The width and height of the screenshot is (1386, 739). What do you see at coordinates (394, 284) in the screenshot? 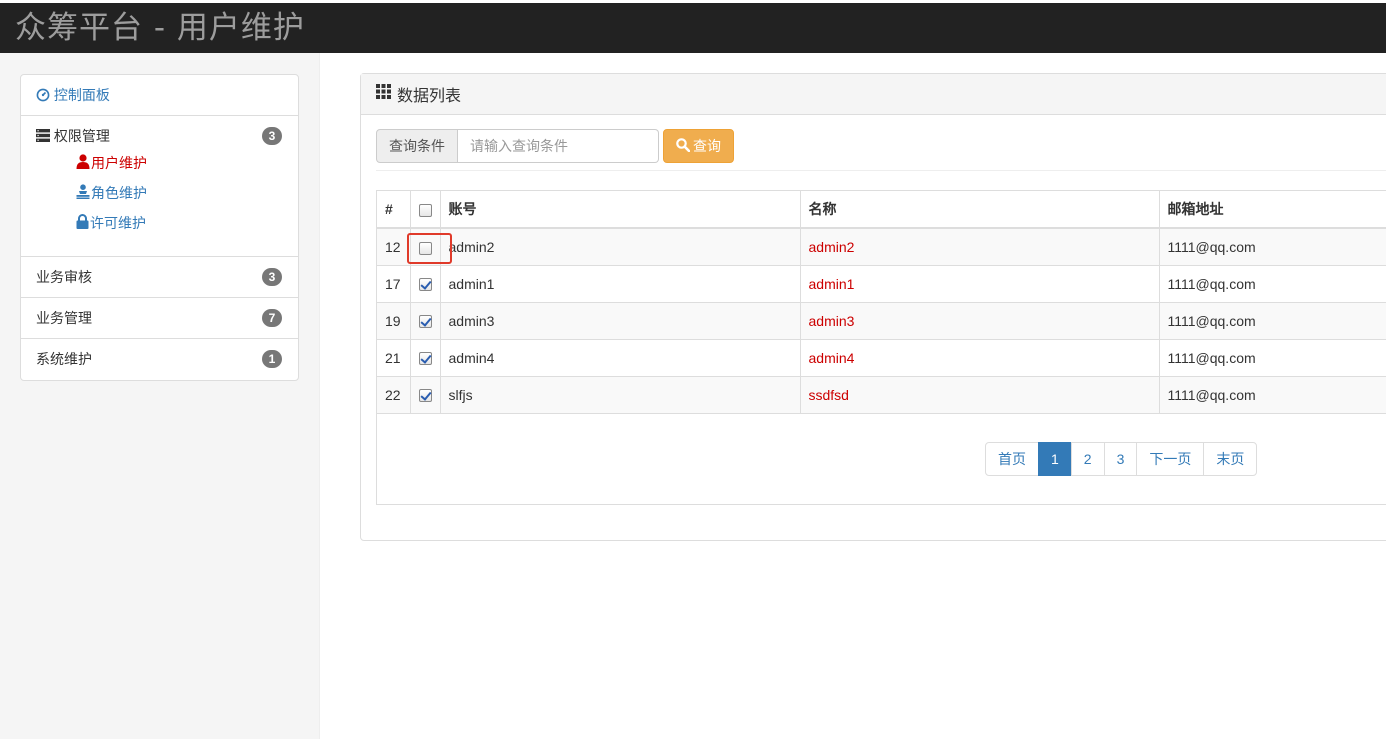
I see `cell-id: 17` at bounding box center [394, 284].